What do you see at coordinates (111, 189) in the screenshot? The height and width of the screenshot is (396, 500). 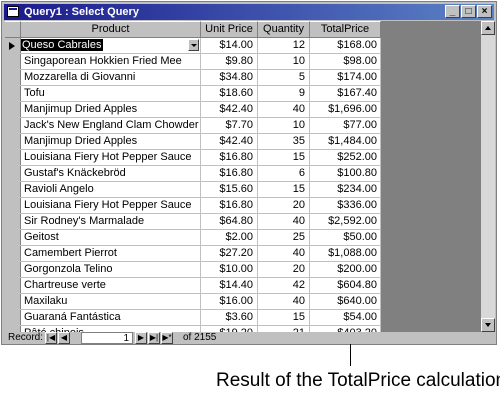 I see `product-cell: Ravioli Angelo` at bounding box center [111, 189].